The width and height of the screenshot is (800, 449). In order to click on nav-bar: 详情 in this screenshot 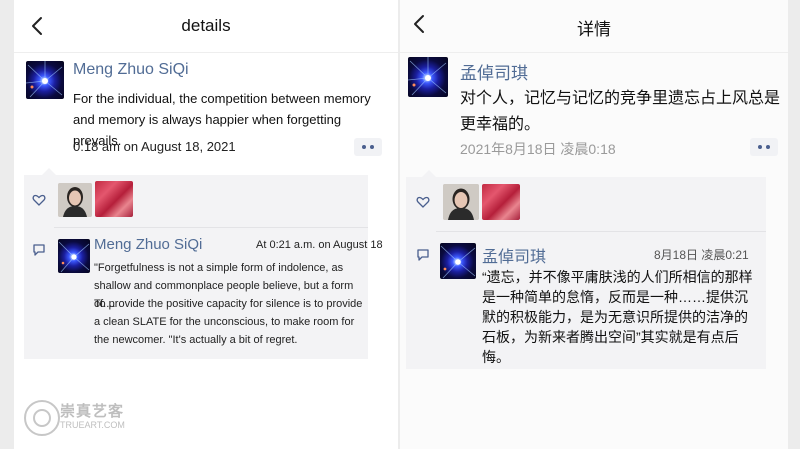, I will do `click(594, 26)`.